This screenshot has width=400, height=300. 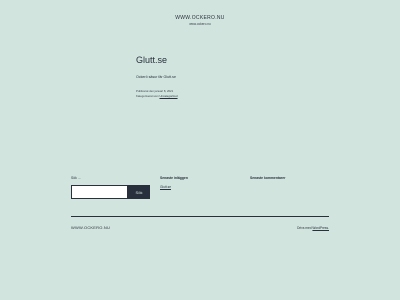 I want to click on post-title-link: Glutt.se, so click(x=206, y=60).